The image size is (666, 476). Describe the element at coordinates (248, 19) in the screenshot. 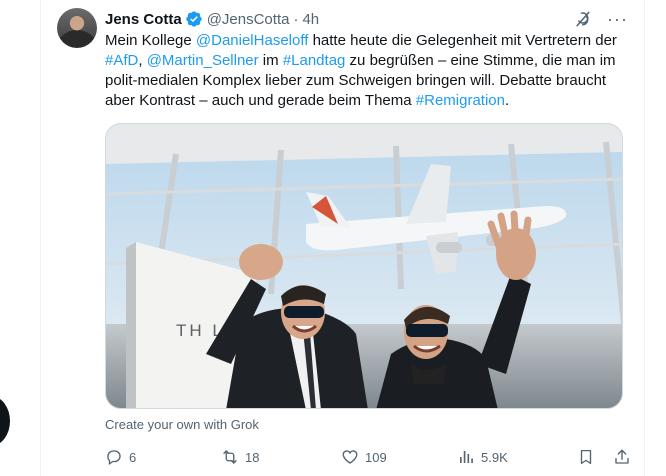

I see `author-handle: @JensCotta` at that location.